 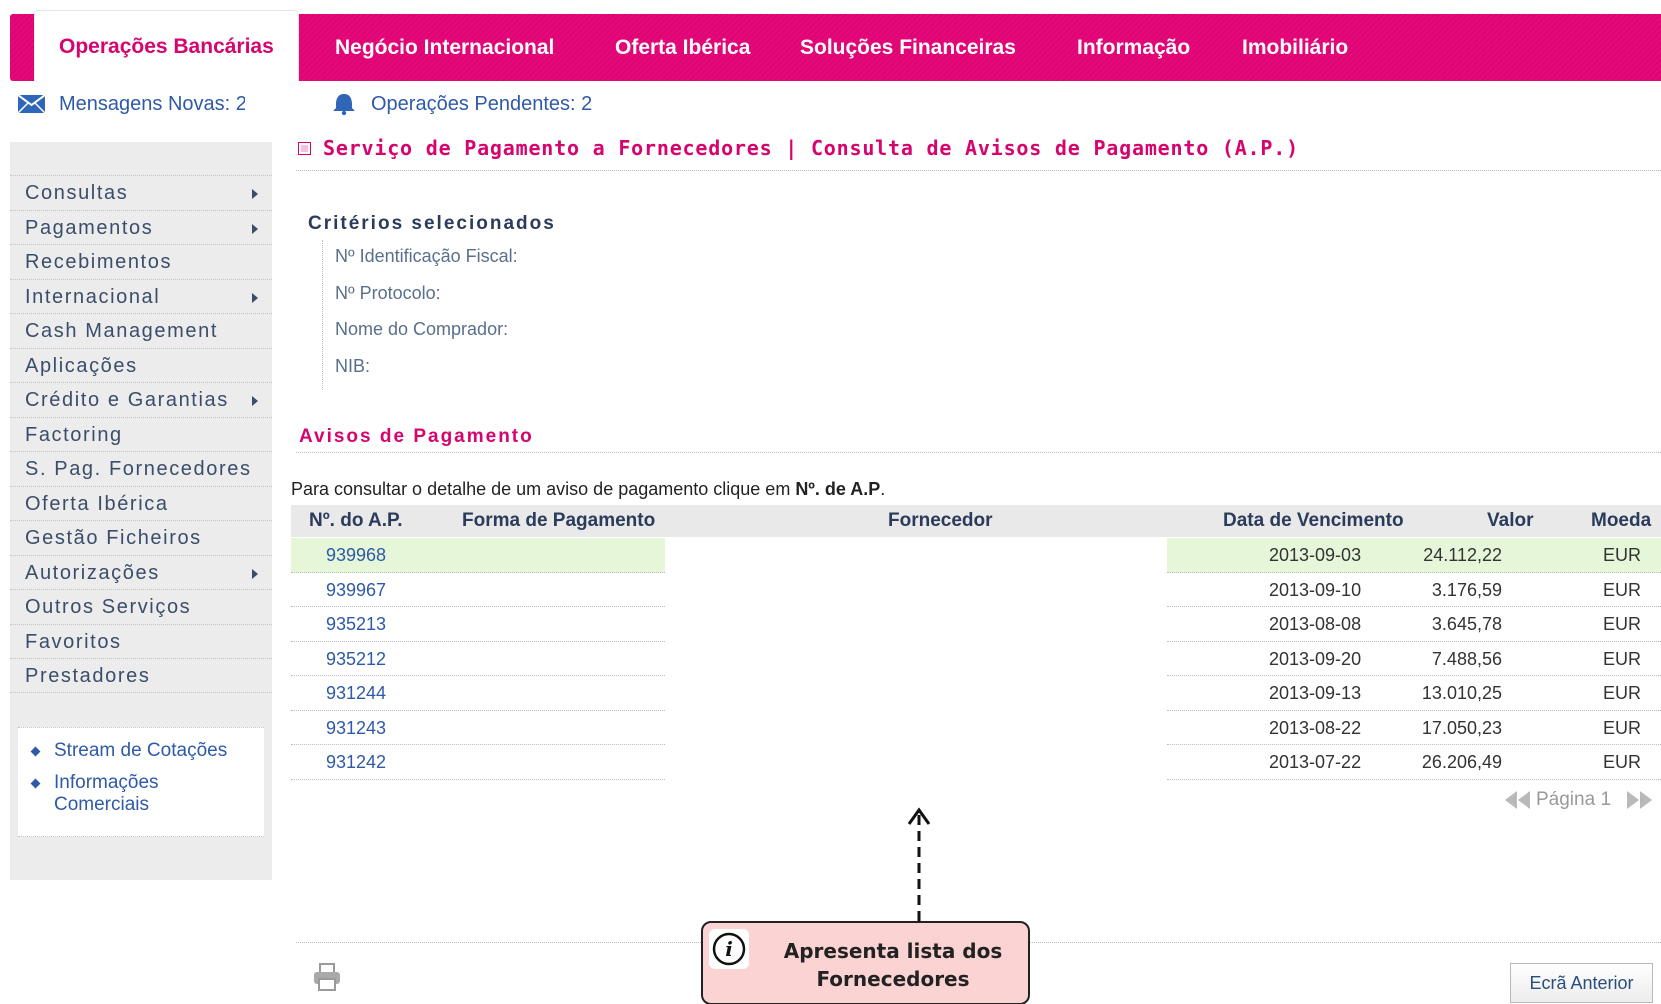 What do you see at coordinates (461, 104) in the screenshot?
I see `pending-operations-link: Operações Pendentes: 2` at bounding box center [461, 104].